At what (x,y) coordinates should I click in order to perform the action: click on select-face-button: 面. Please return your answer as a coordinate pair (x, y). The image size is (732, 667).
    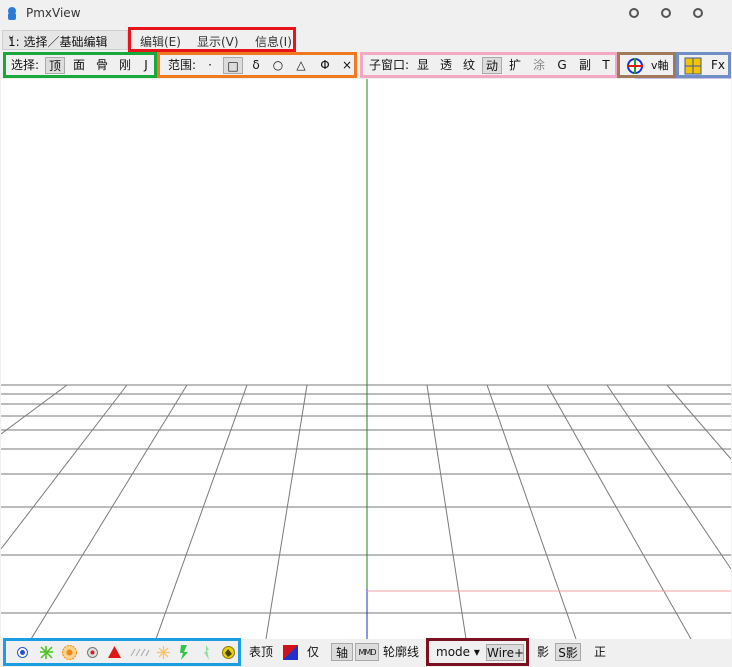
    Looking at the image, I should click on (79, 65).